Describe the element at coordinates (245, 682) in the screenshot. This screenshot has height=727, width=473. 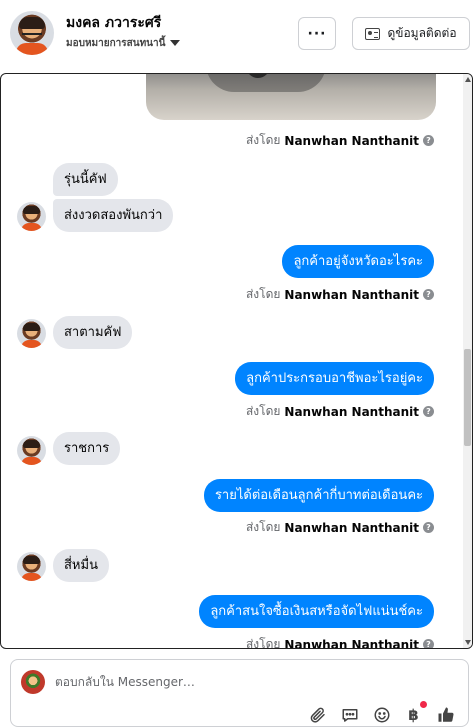
I see `reply-input` at that location.